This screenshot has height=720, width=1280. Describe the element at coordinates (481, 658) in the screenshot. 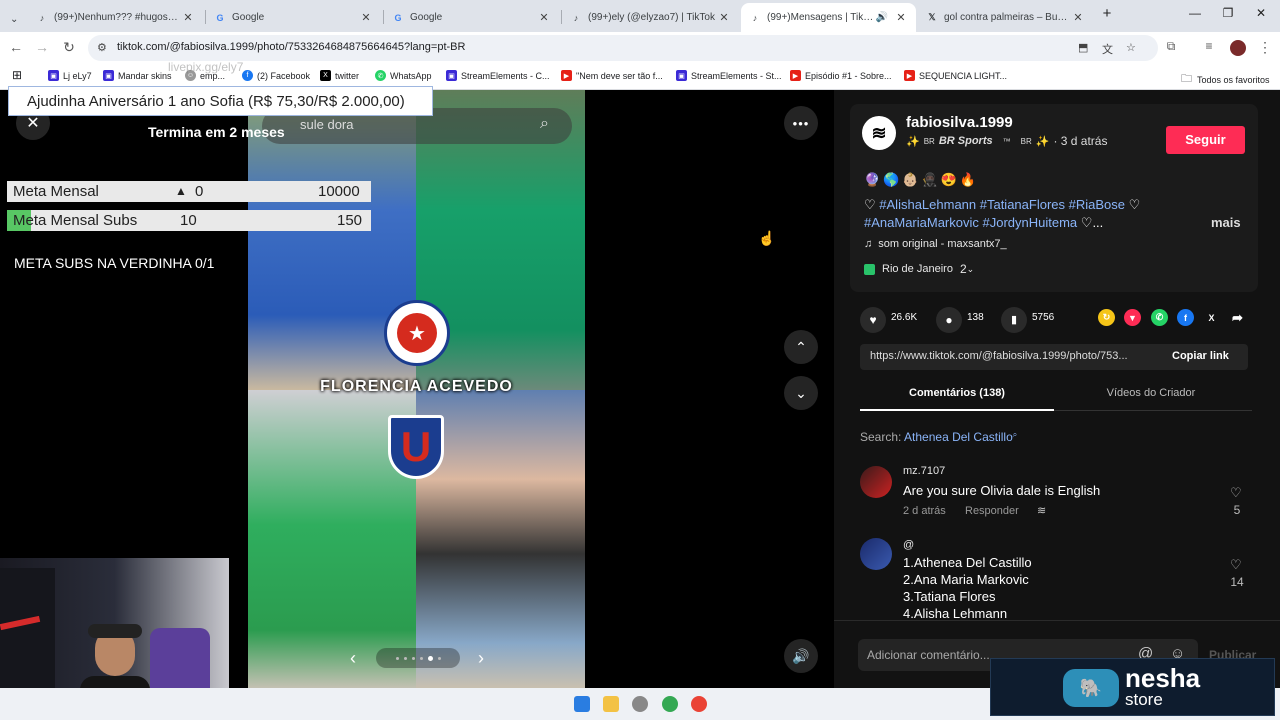

I see `next-photo-button: ›` at that location.